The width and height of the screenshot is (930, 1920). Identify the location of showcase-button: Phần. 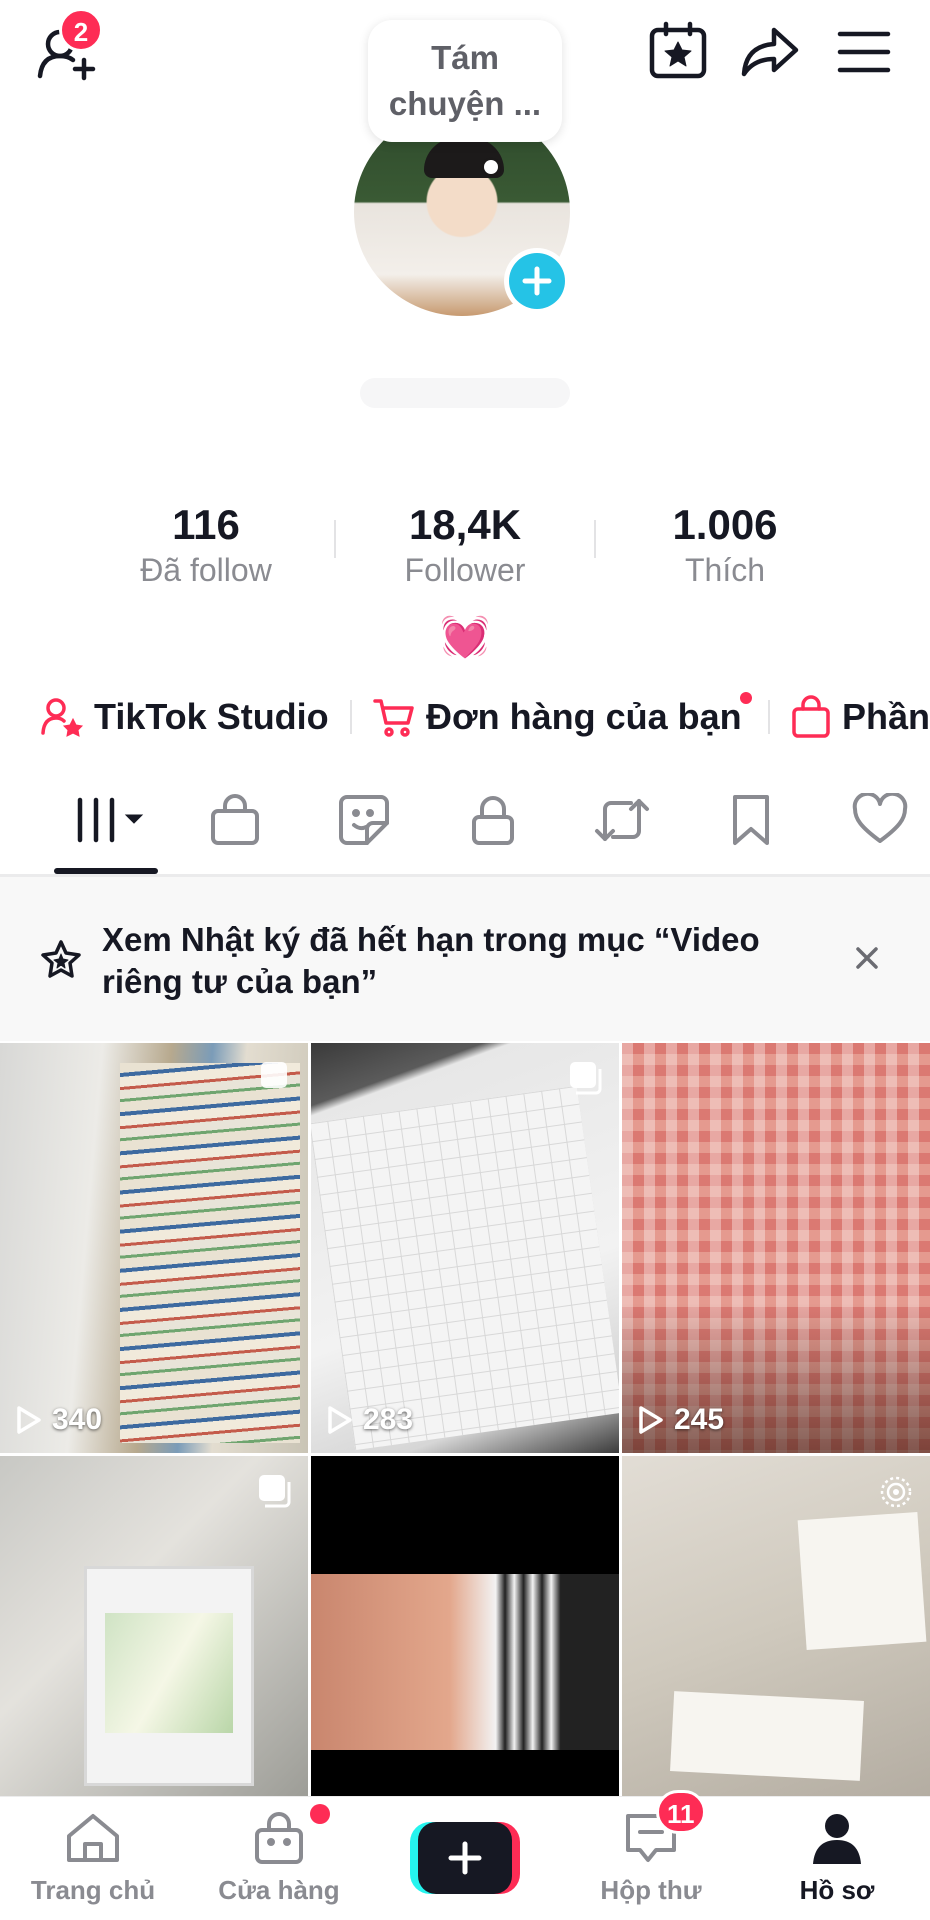
(860, 717).